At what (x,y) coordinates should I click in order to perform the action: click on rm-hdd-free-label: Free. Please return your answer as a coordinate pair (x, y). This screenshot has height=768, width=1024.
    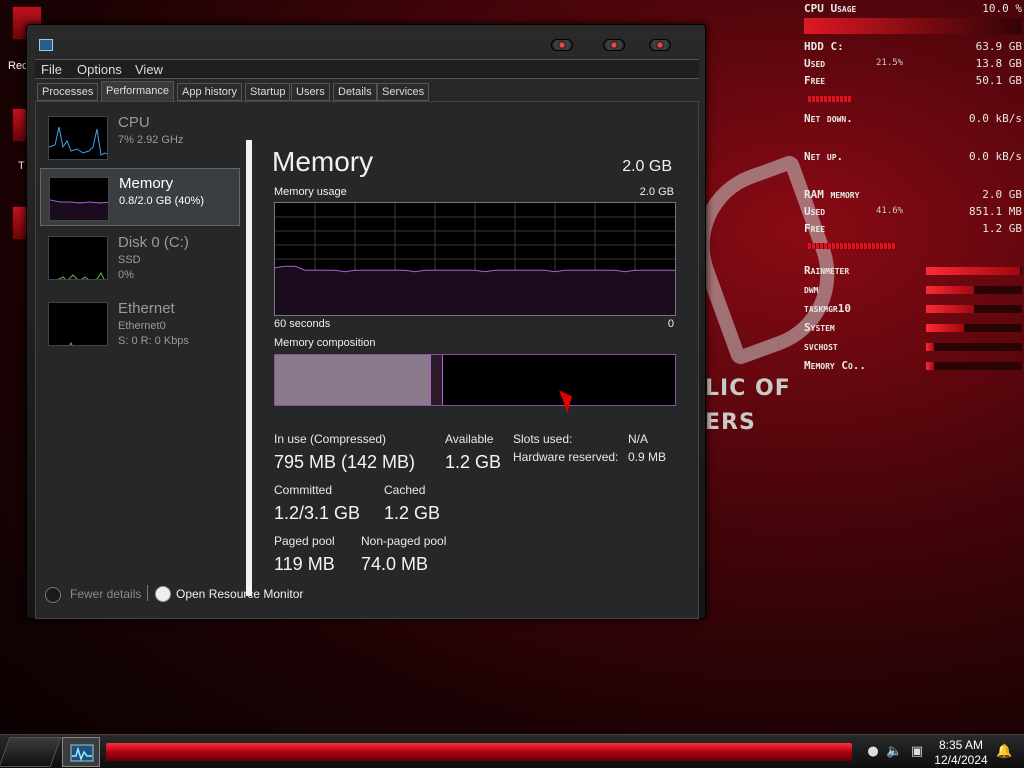
    Looking at the image, I should click on (815, 80).